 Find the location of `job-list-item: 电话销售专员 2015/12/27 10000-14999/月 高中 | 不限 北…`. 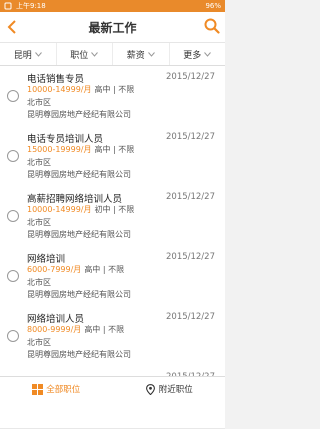

job-list-item: 电话销售专员 2015/12/27 10000-14999/月 高中 | 不限 北… is located at coordinates (112, 97).